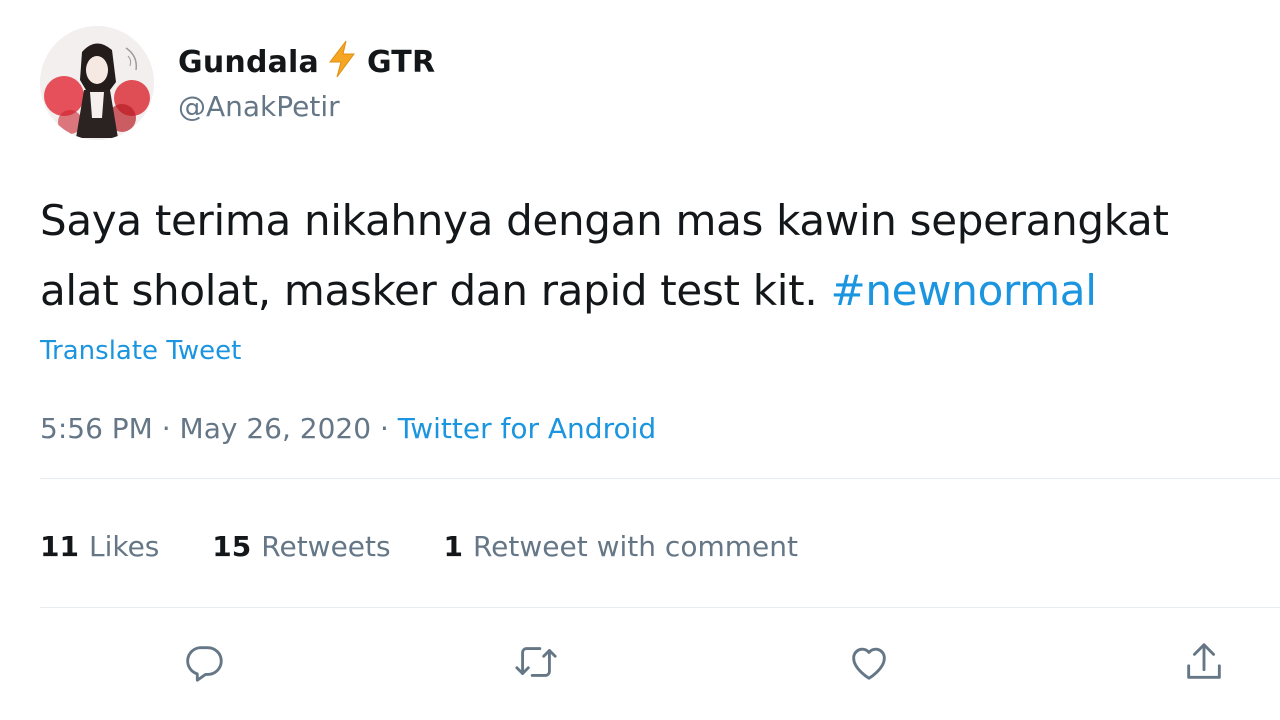  Describe the element at coordinates (401, 62) in the screenshot. I see `display-name-last: GTR` at that location.